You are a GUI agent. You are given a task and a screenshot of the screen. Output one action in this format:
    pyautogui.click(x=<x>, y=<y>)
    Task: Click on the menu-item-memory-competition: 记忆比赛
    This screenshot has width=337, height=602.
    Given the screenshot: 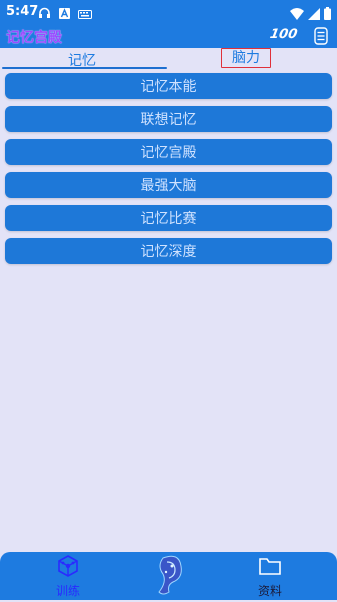 What is the action you would take?
    pyautogui.click(x=168, y=218)
    